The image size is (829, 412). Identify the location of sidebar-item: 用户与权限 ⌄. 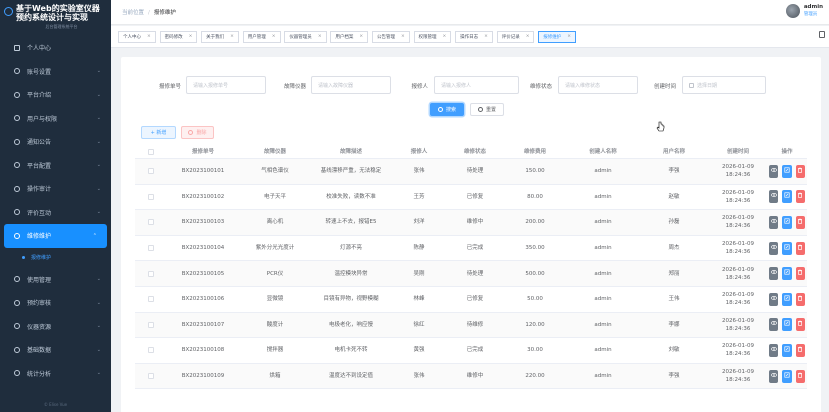
(55, 119).